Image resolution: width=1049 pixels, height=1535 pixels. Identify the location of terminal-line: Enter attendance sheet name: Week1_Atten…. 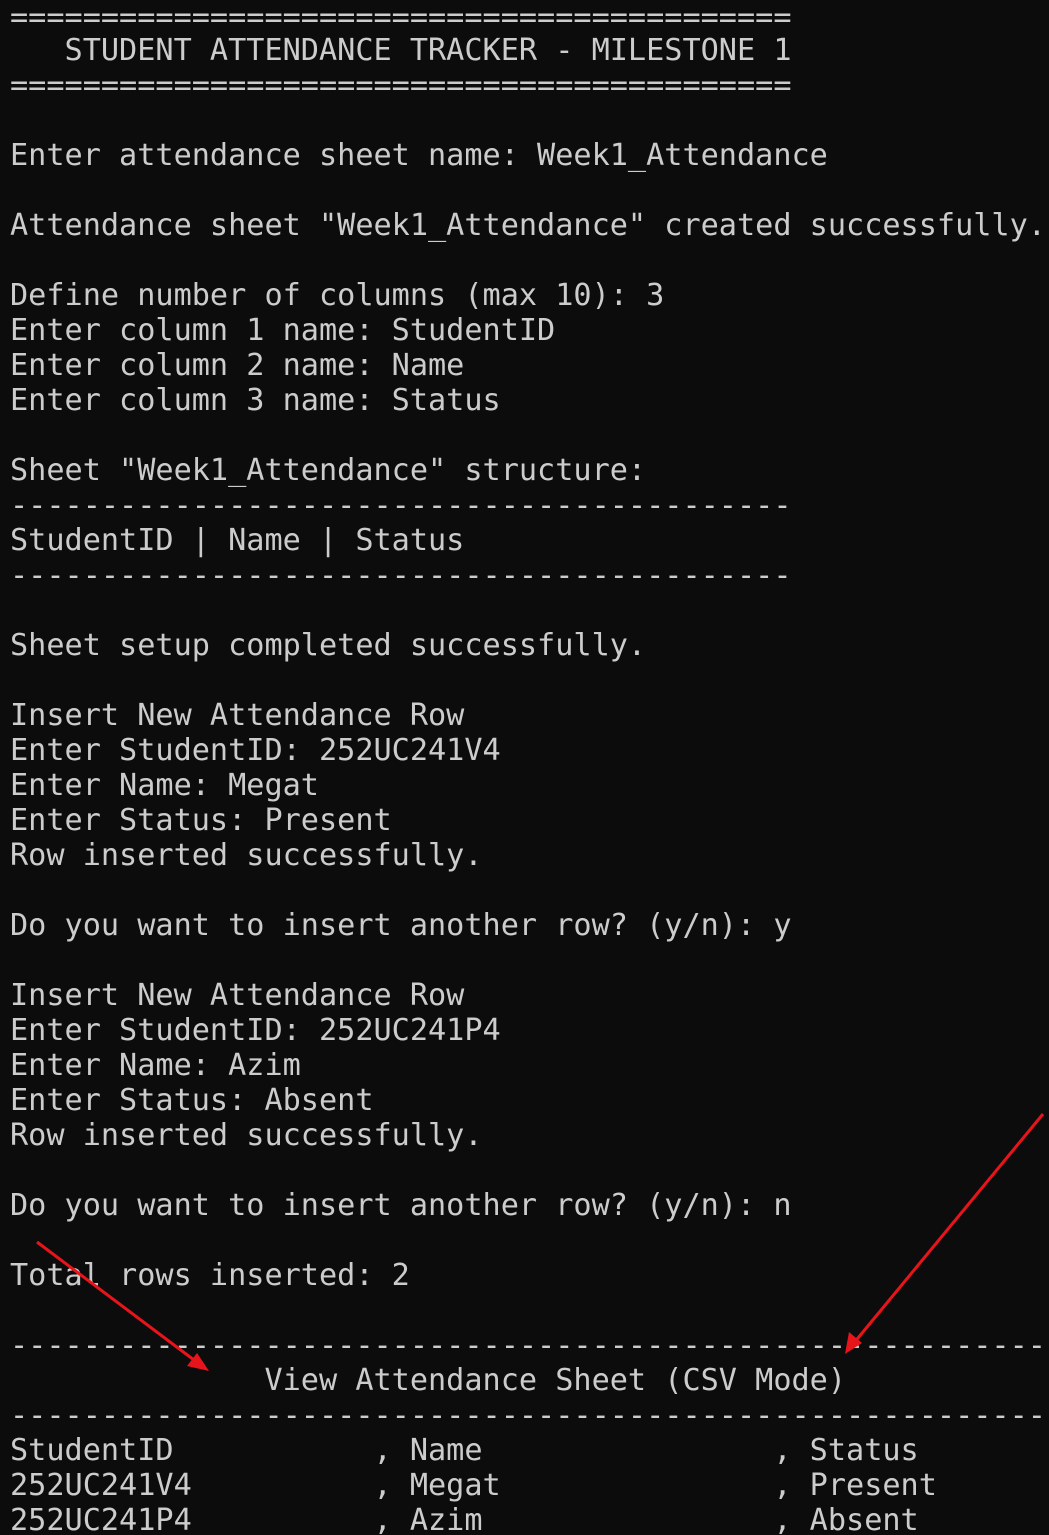
(419, 155).